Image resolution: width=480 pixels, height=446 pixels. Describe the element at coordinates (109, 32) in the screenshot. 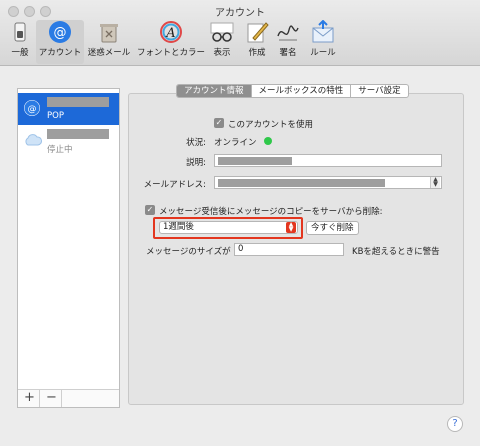

I see `trash-icon` at that location.